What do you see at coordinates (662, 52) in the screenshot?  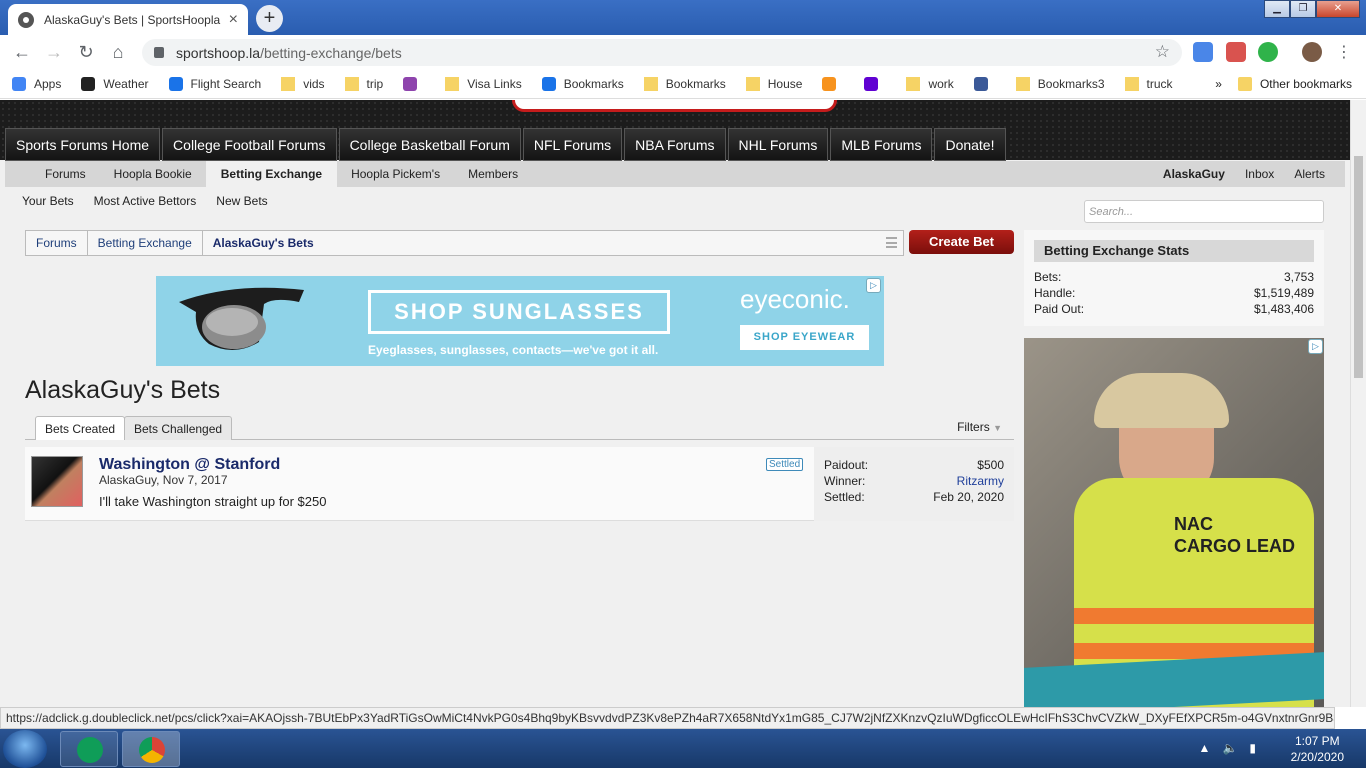 I see `address-bar: sportshoop.la/betting-exchange/bets ☆` at bounding box center [662, 52].